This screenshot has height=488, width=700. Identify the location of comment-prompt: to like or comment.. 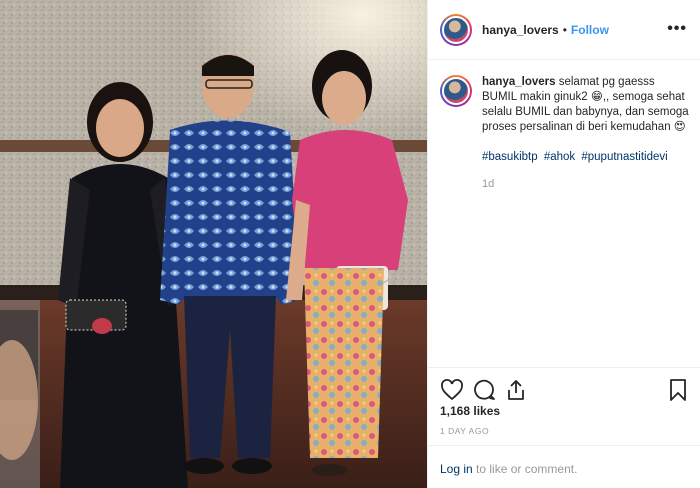
(525, 469).